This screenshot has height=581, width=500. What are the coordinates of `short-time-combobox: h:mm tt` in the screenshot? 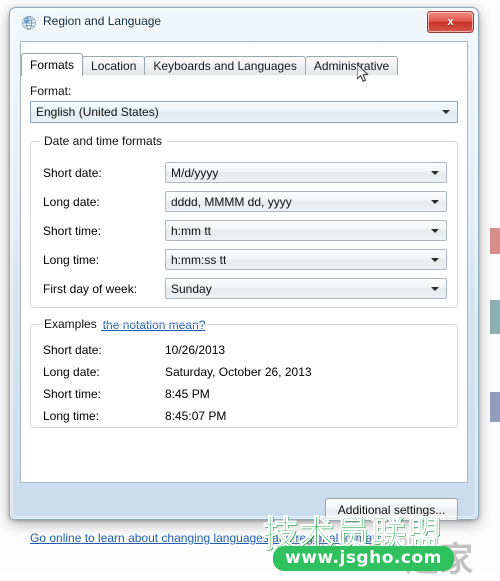 It's located at (306, 230).